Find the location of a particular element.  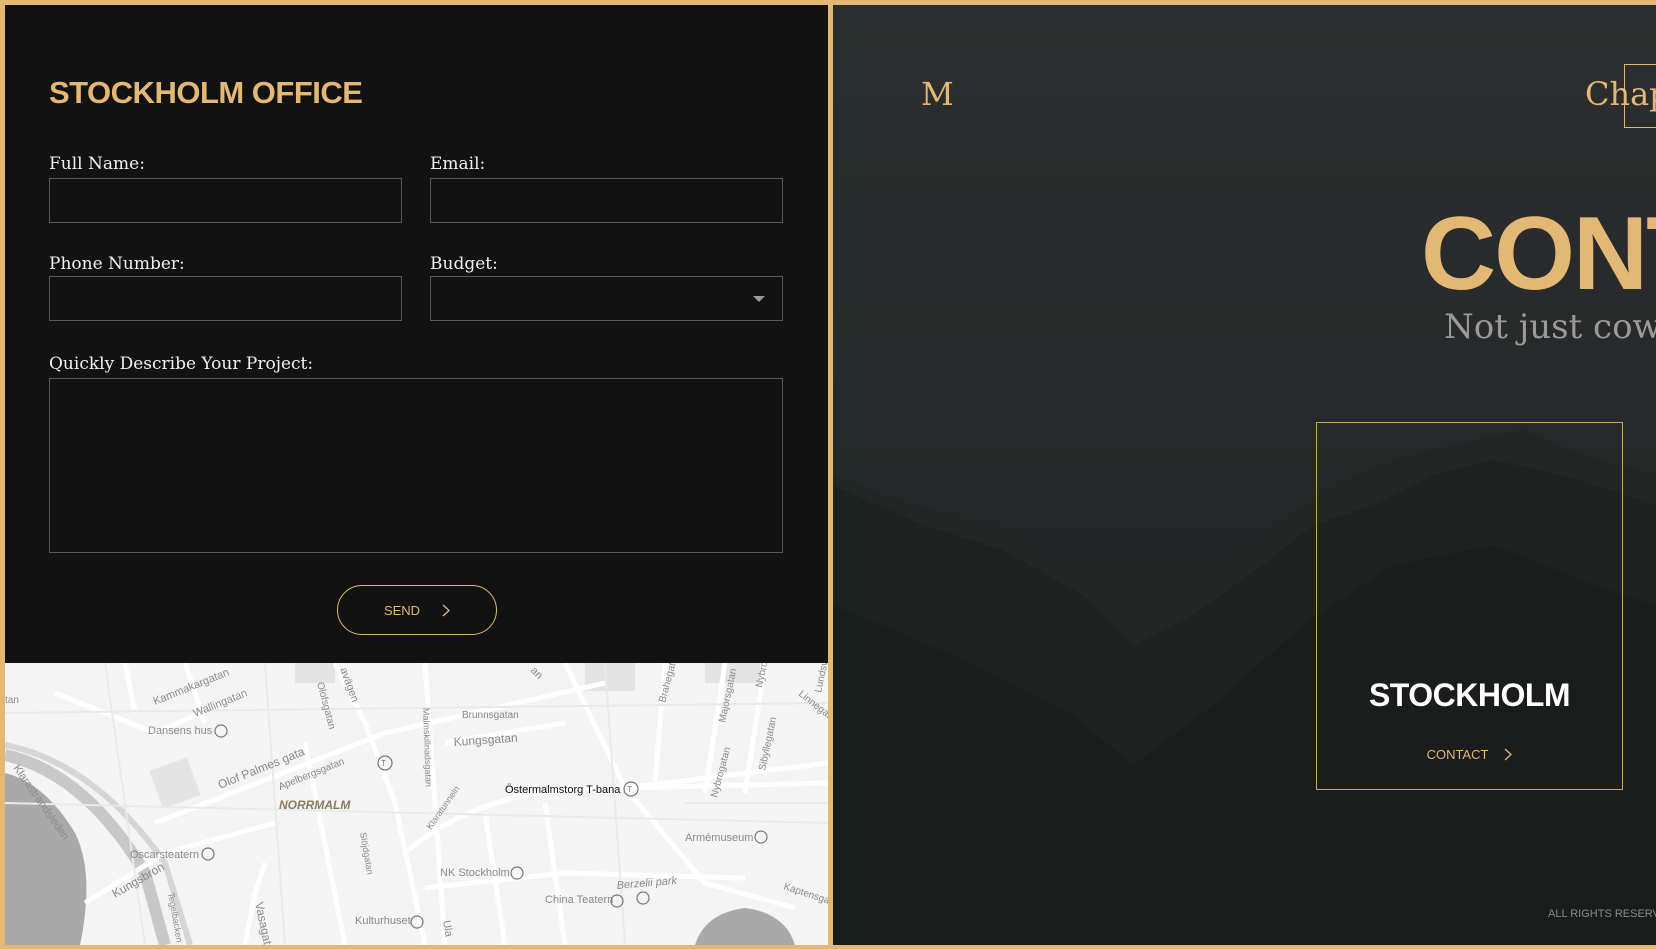

budget-select is located at coordinates (606, 298).